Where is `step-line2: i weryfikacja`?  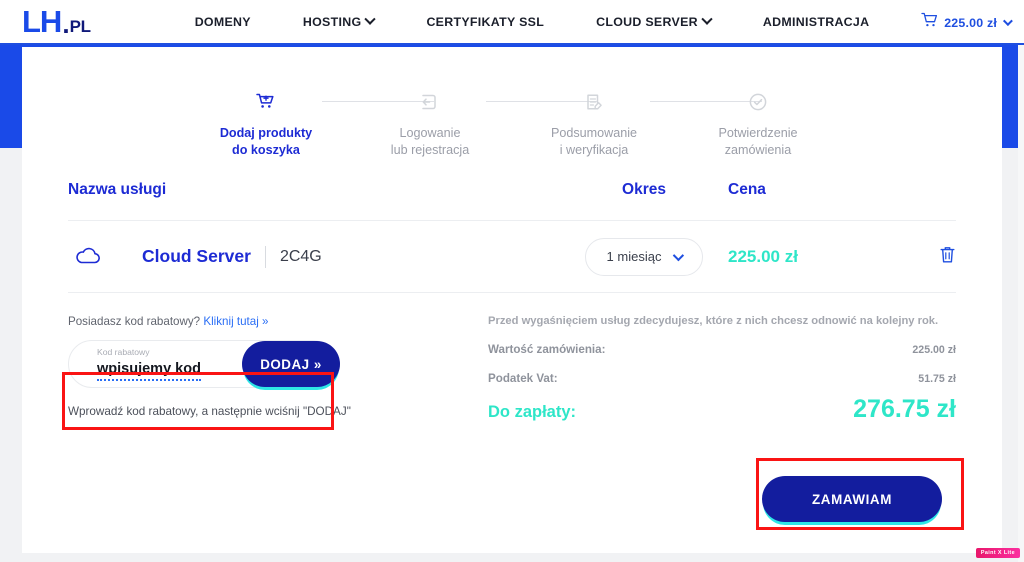 step-line2: i weryfikacja is located at coordinates (594, 150).